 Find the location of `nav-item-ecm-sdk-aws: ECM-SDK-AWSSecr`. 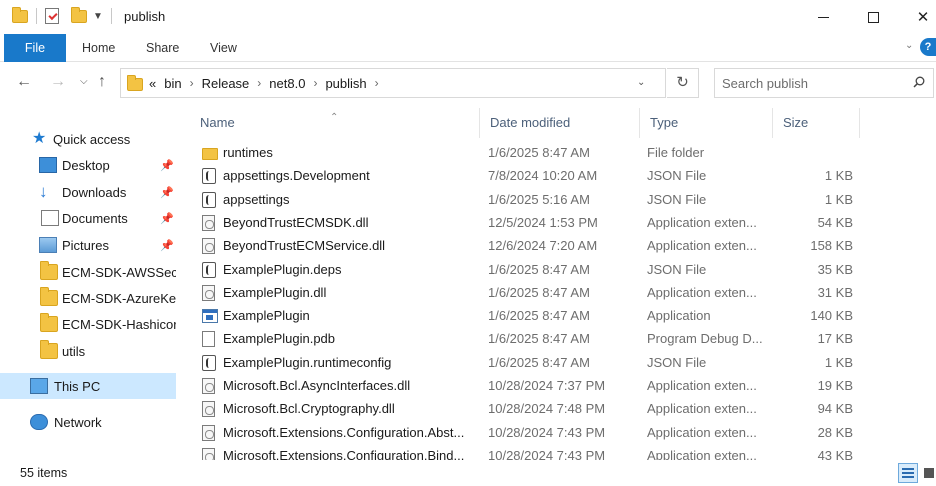

nav-item-ecm-sdk-aws: ECM-SDK-AWSSecr is located at coordinates (88, 272).